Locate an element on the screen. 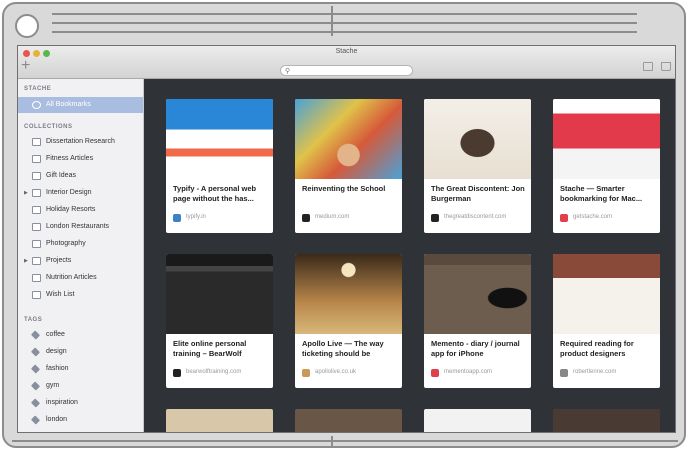  section-header-stache: STACHE is located at coordinates (38, 89).